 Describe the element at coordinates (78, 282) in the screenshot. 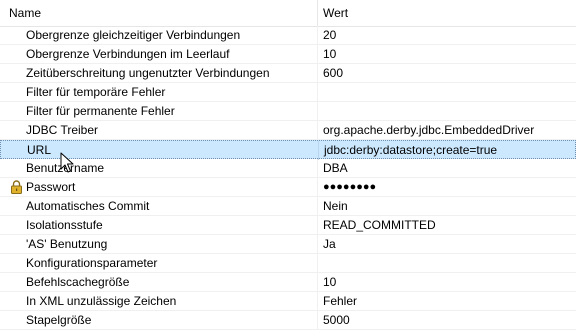

I see `property-name: Befehlscachegröße` at that location.